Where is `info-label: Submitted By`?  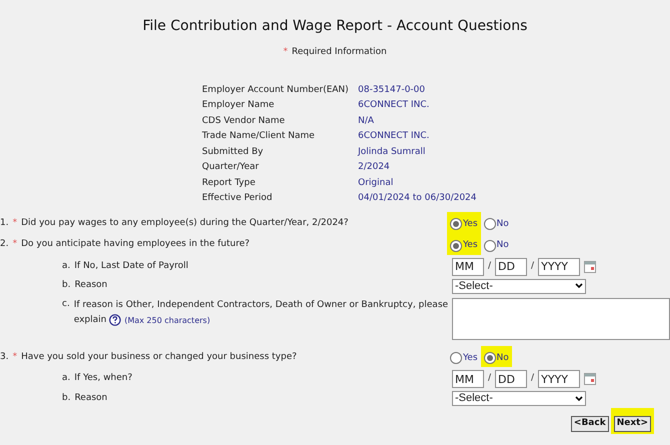 info-label: Submitted By is located at coordinates (233, 152).